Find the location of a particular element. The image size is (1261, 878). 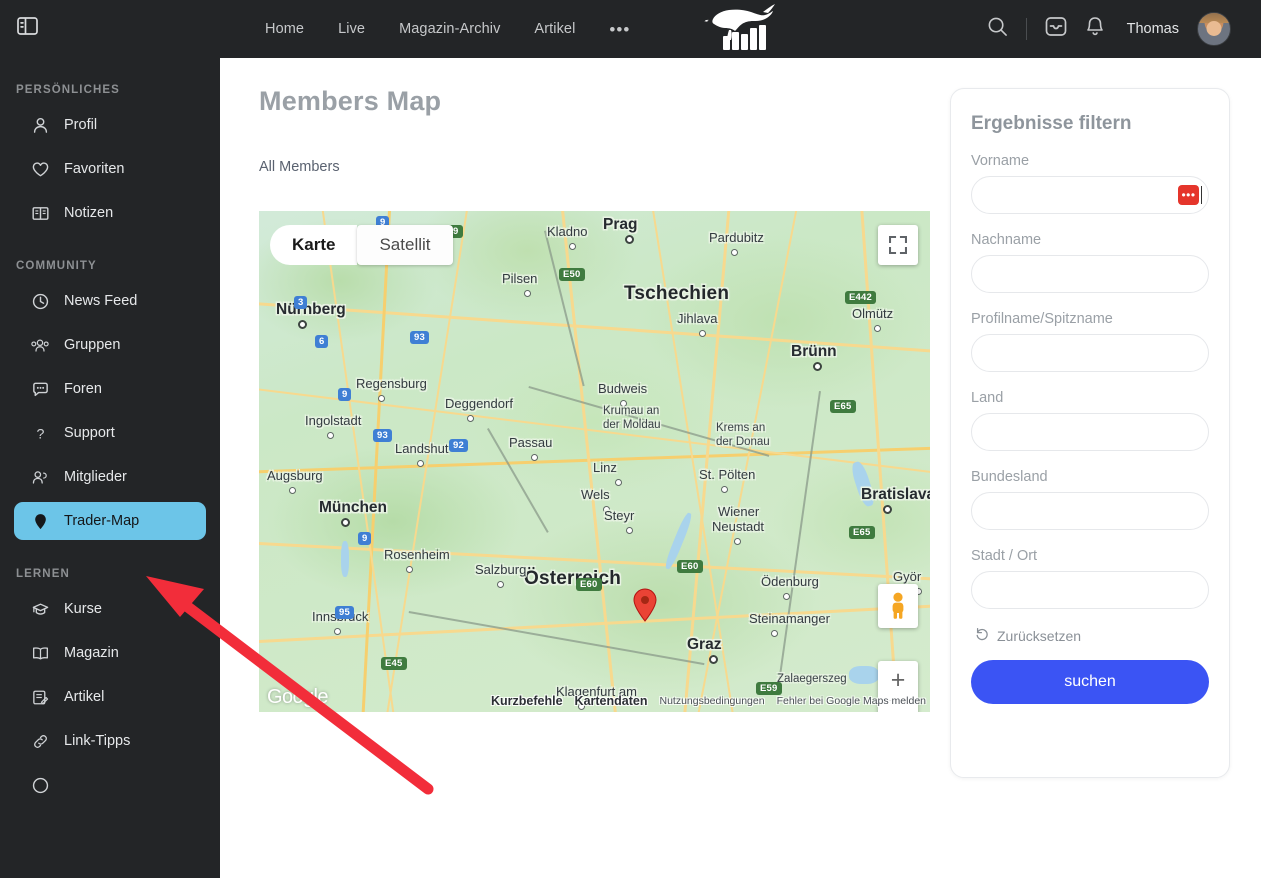

pegman-street-view-icon is located at coordinates (898, 606).